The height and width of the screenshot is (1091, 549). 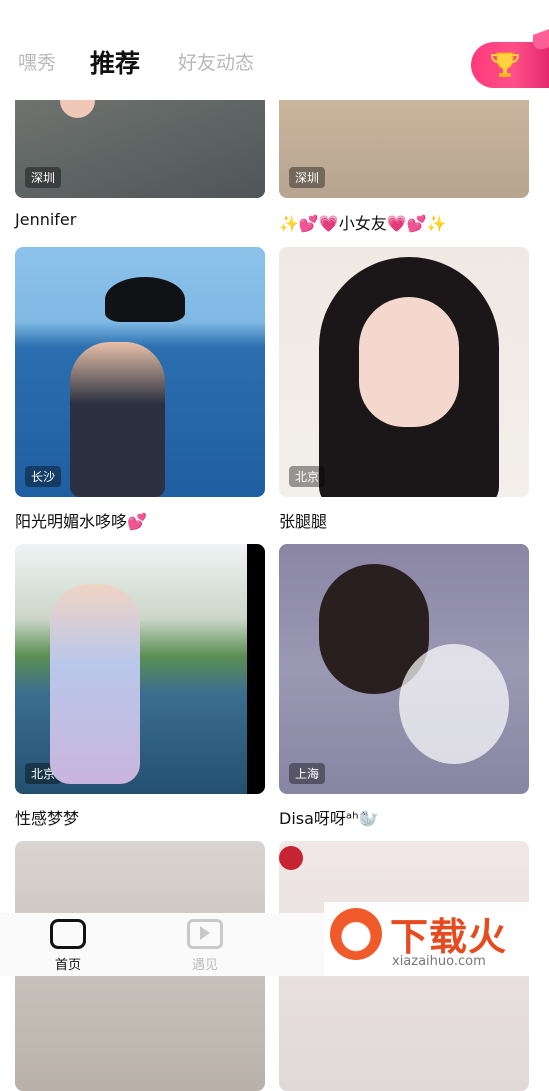 What do you see at coordinates (404, 669) in the screenshot?
I see `profile-photo: 上海` at bounding box center [404, 669].